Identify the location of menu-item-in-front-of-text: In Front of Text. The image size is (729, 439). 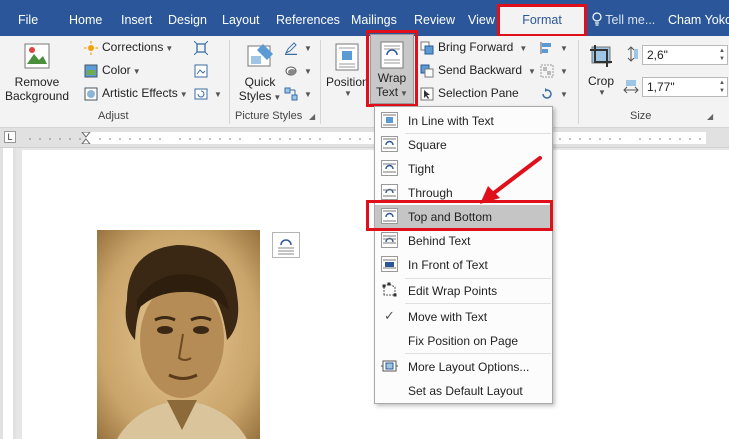
(463, 264).